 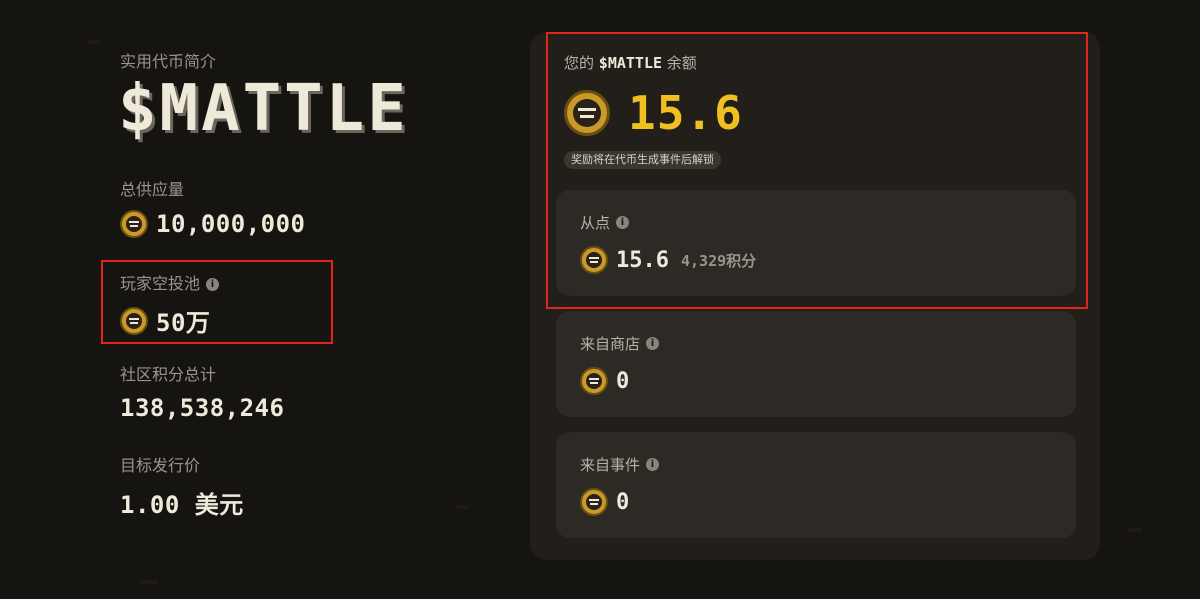 What do you see at coordinates (263, 109) in the screenshot?
I see `token-brand-title: $MATTLE` at bounding box center [263, 109].